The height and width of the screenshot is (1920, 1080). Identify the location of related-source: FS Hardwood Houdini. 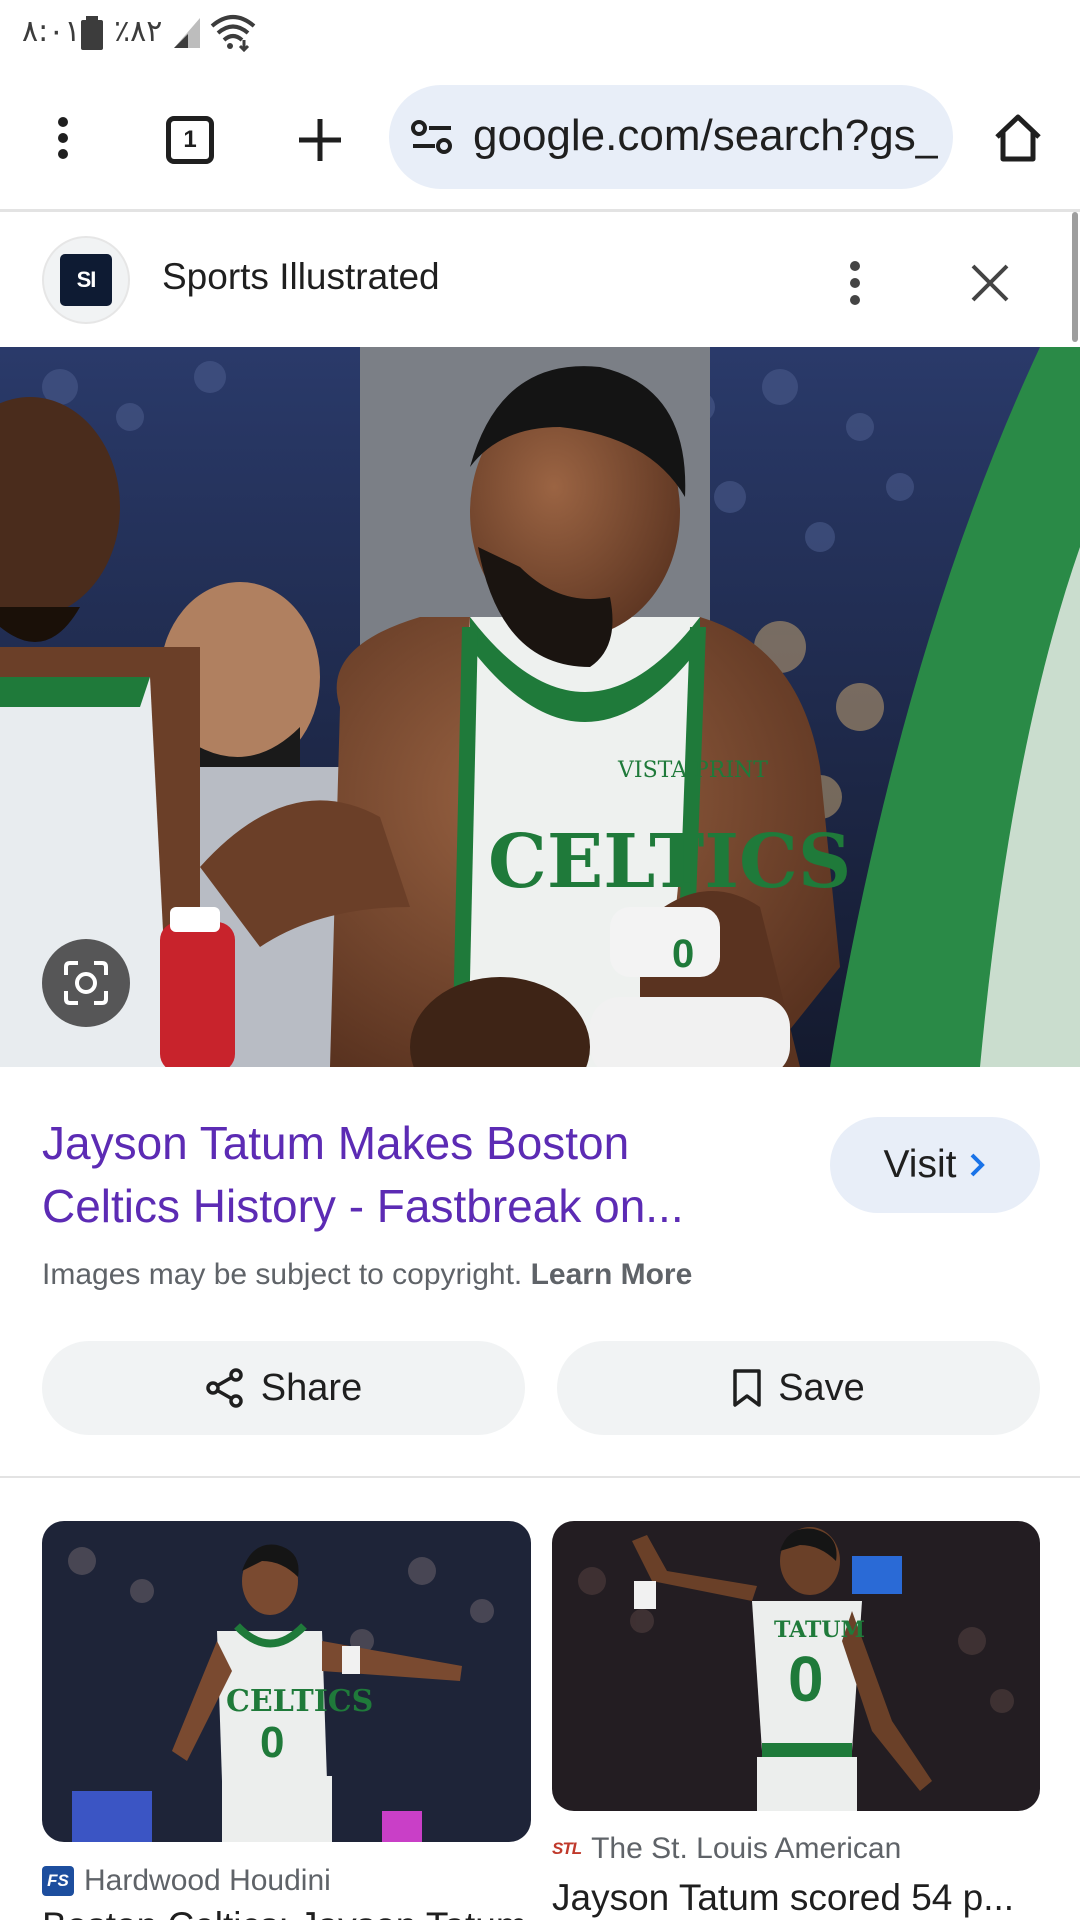
(186, 1881).